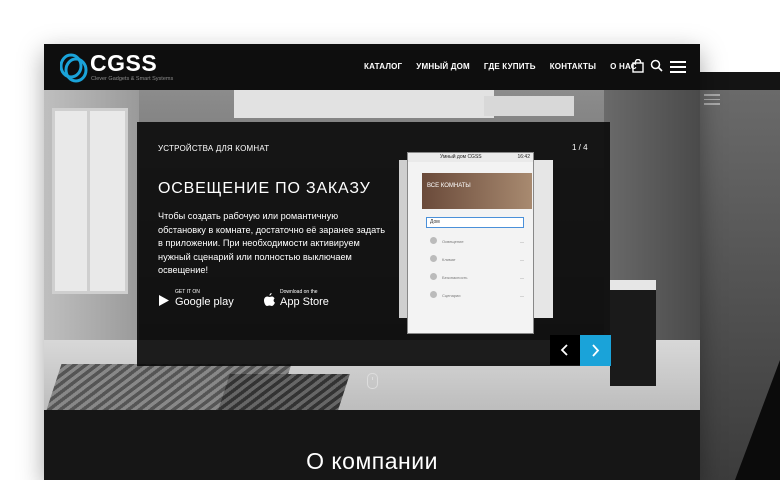 Image resolution: width=780 pixels, height=480 pixels. I want to click on phone-banner: ВСЕ КОМНАТЫ, so click(477, 191).